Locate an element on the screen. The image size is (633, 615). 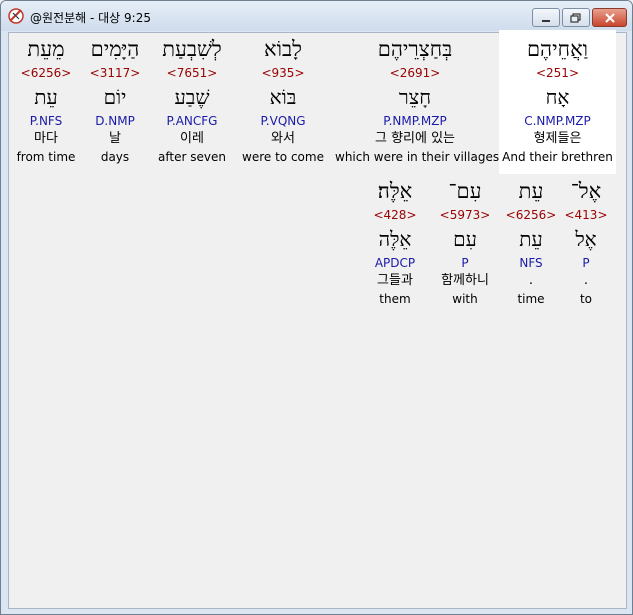
parsing-code: P.VQNG is located at coordinates (283, 121).